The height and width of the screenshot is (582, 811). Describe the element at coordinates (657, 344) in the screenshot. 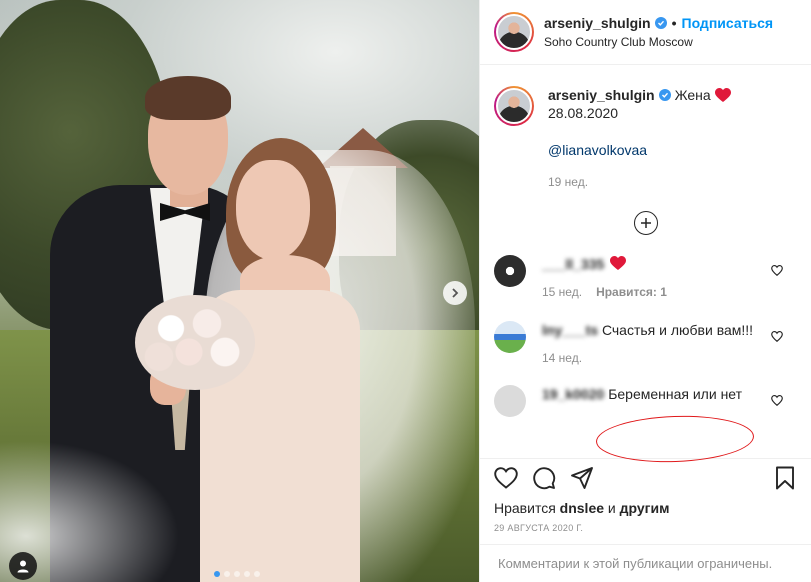

I see `comment-body: lny___ts Счастья и любви вам!!! 14 нед.` at that location.